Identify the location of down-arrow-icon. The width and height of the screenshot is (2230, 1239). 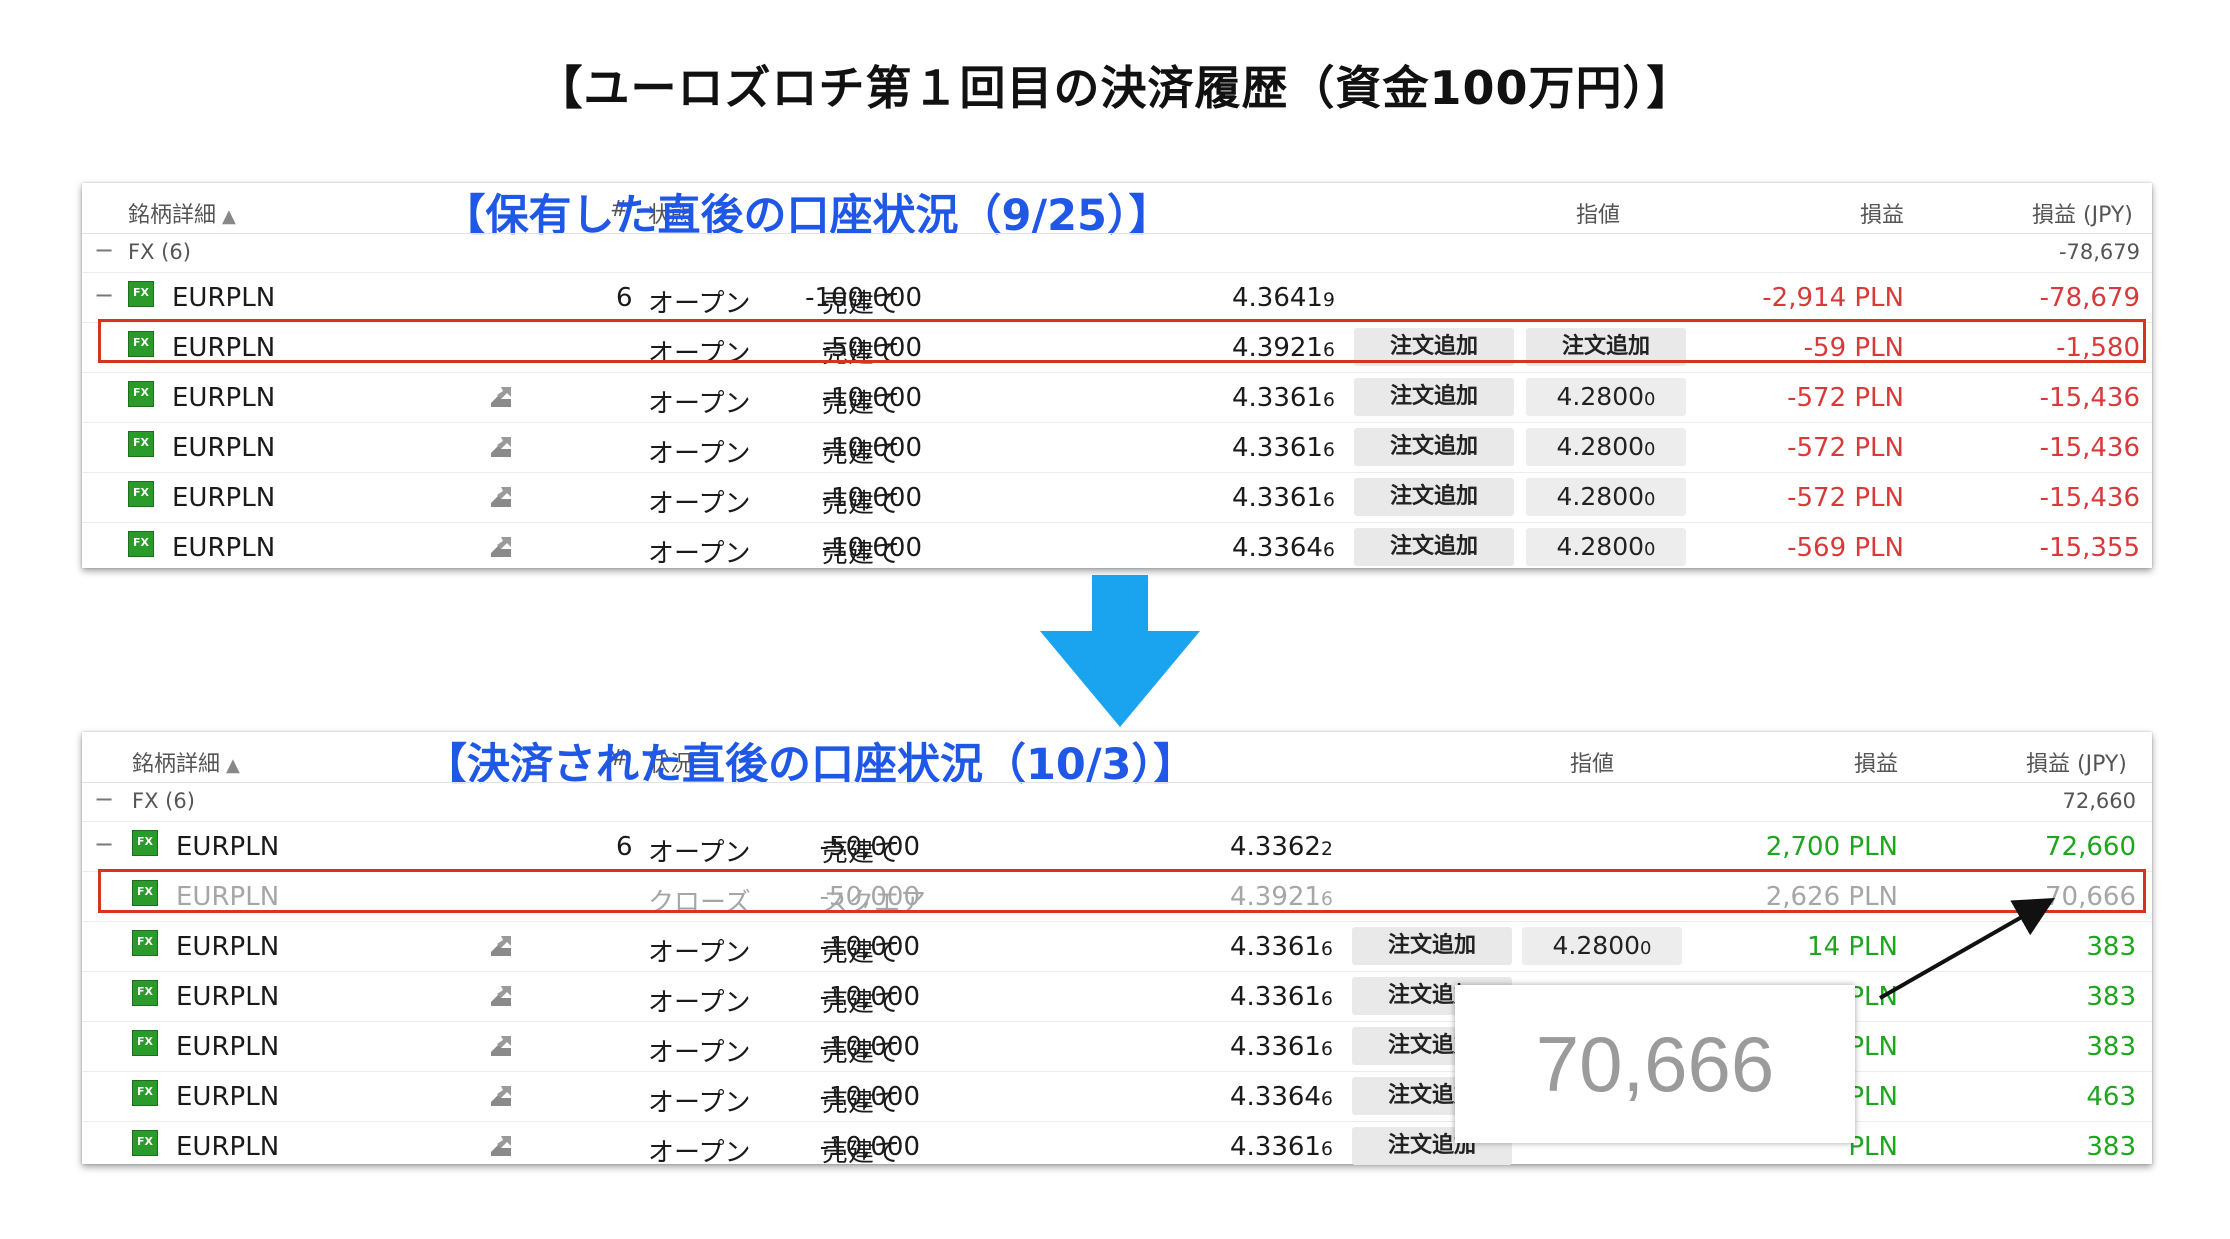
(1120, 651).